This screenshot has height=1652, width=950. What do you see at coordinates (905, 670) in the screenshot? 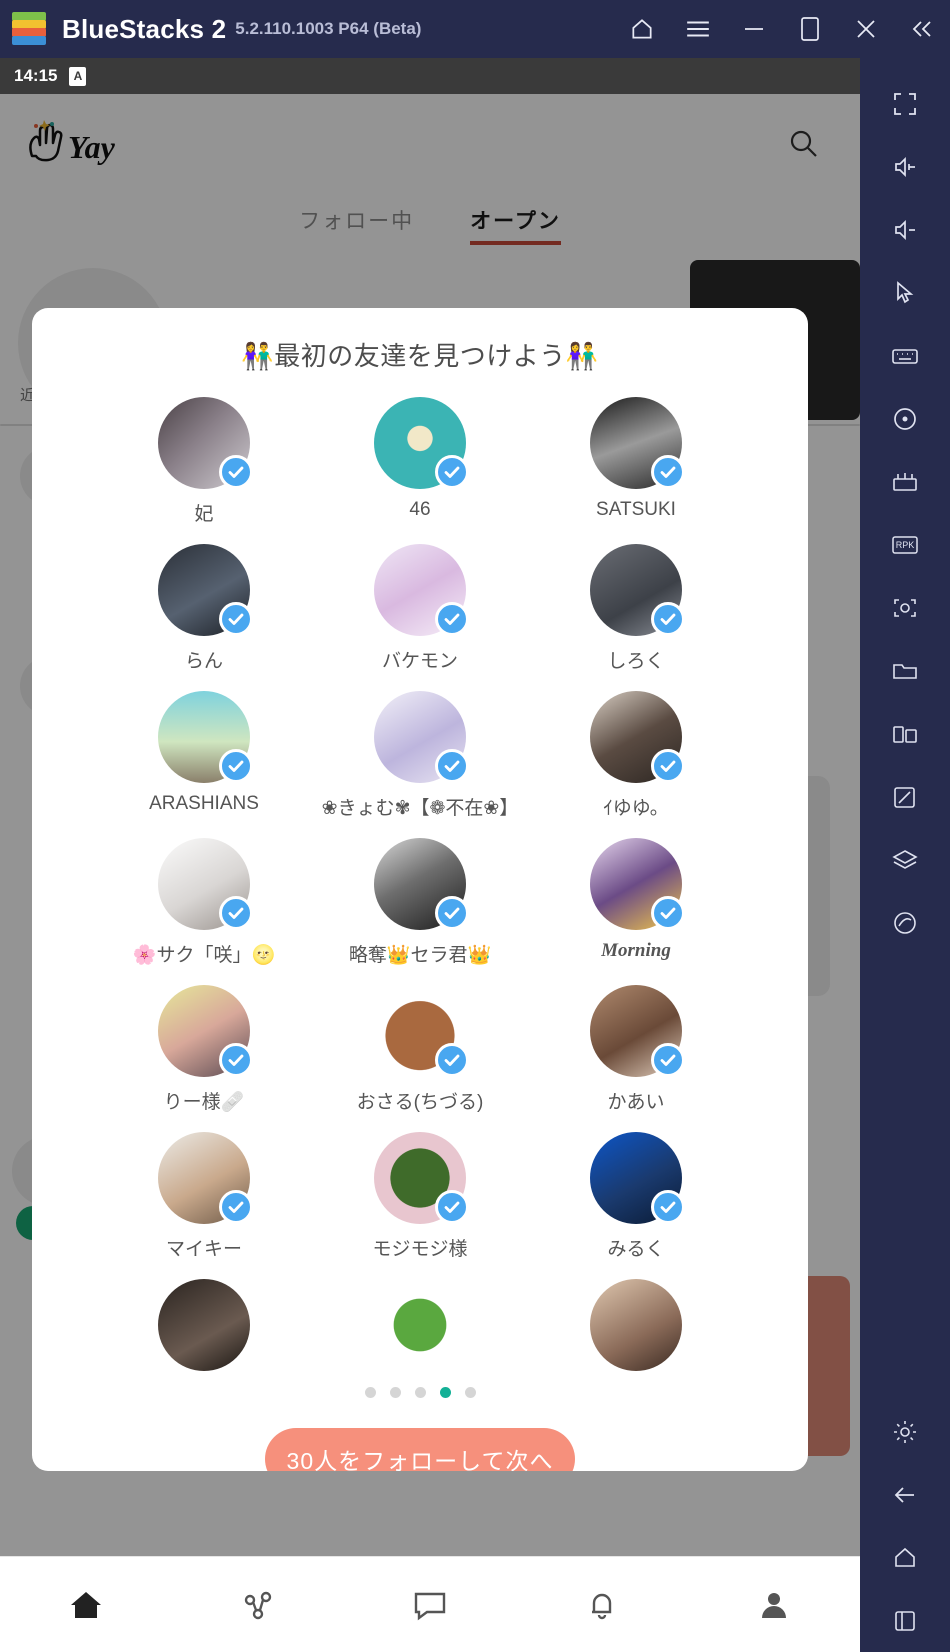
I see `folder-icon` at bounding box center [905, 670].